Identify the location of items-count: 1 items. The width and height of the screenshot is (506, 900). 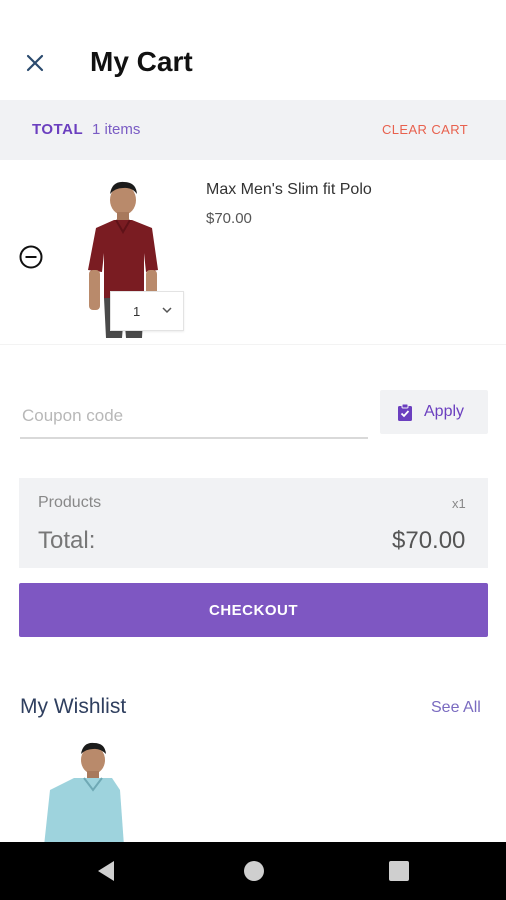
(116, 129).